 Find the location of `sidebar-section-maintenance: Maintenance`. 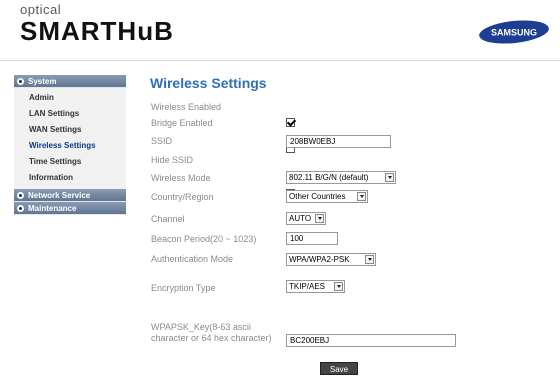

sidebar-section-maintenance: Maintenance is located at coordinates (70, 208).